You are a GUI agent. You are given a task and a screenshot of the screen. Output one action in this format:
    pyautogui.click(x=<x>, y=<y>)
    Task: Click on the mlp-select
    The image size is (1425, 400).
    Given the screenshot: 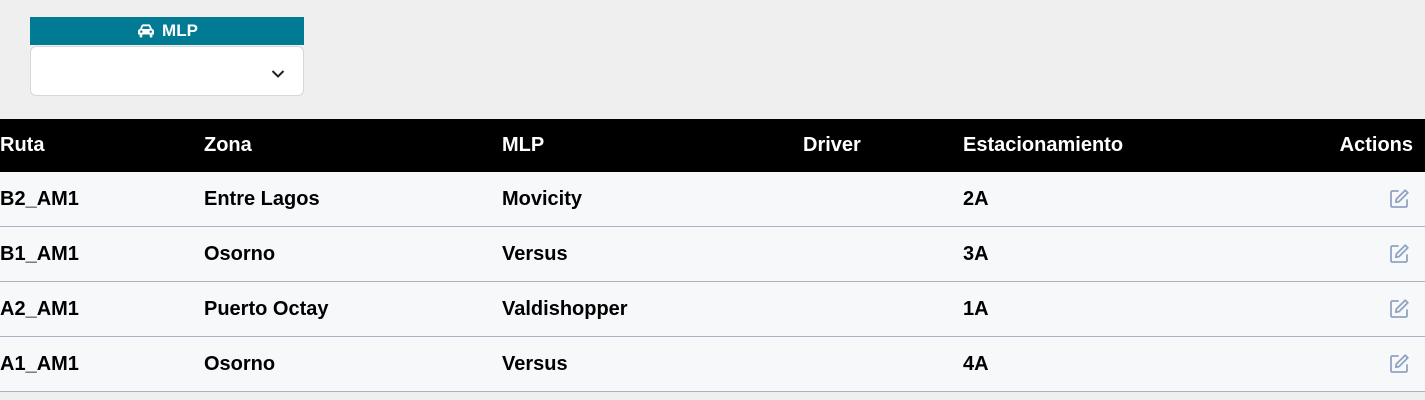 What is the action you would take?
    pyautogui.click(x=167, y=71)
    